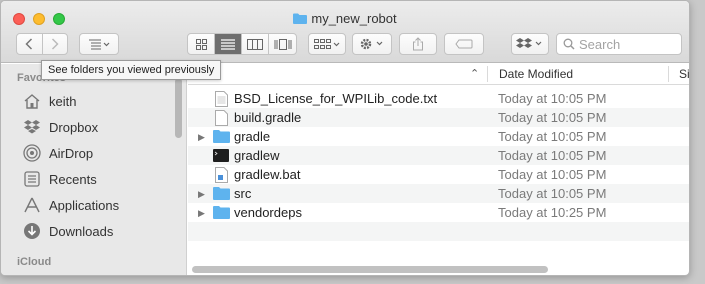 This screenshot has height=284, width=705. What do you see at coordinates (131, 70) in the screenshot?
I see `tooltip: See folders you viewed previously` at bounding box center [131, 70].